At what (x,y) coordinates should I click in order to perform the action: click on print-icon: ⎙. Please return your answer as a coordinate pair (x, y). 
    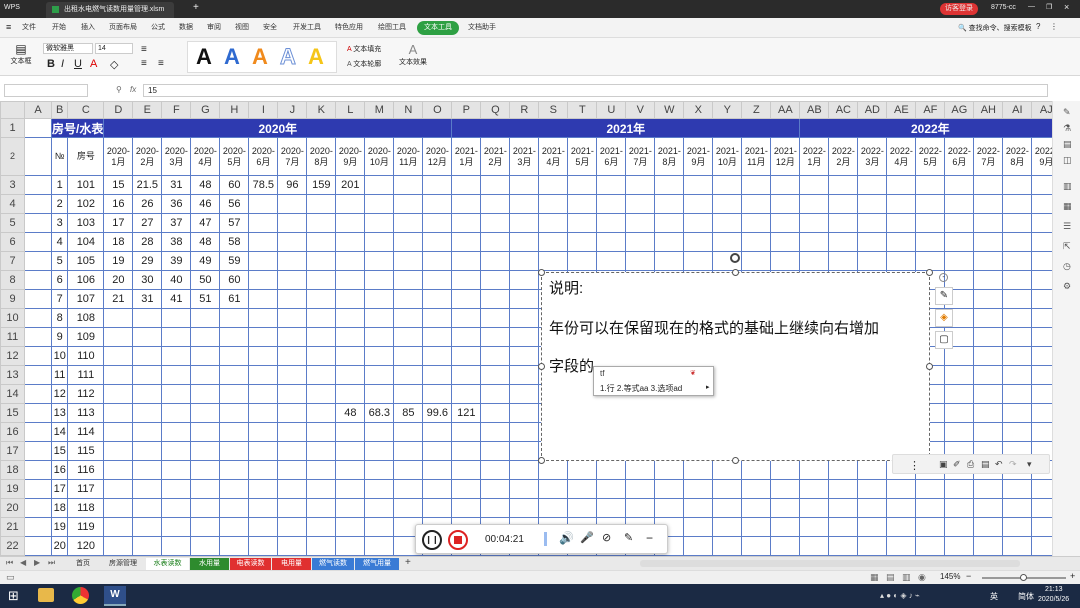
    Looking at the image, I should click on (970, 464).